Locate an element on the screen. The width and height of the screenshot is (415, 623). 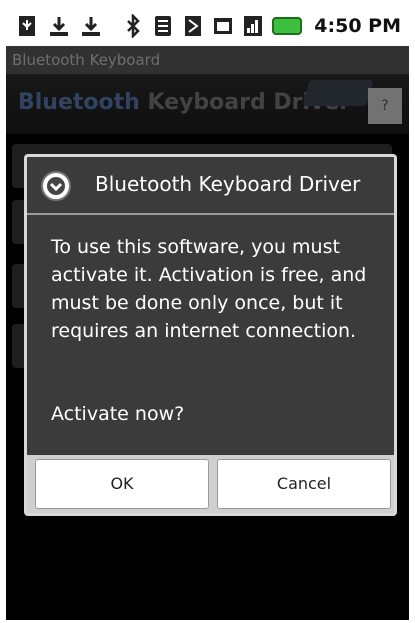
dialog-title: Bluetooth Keyboard Driver is located at coordinates (228, 184).